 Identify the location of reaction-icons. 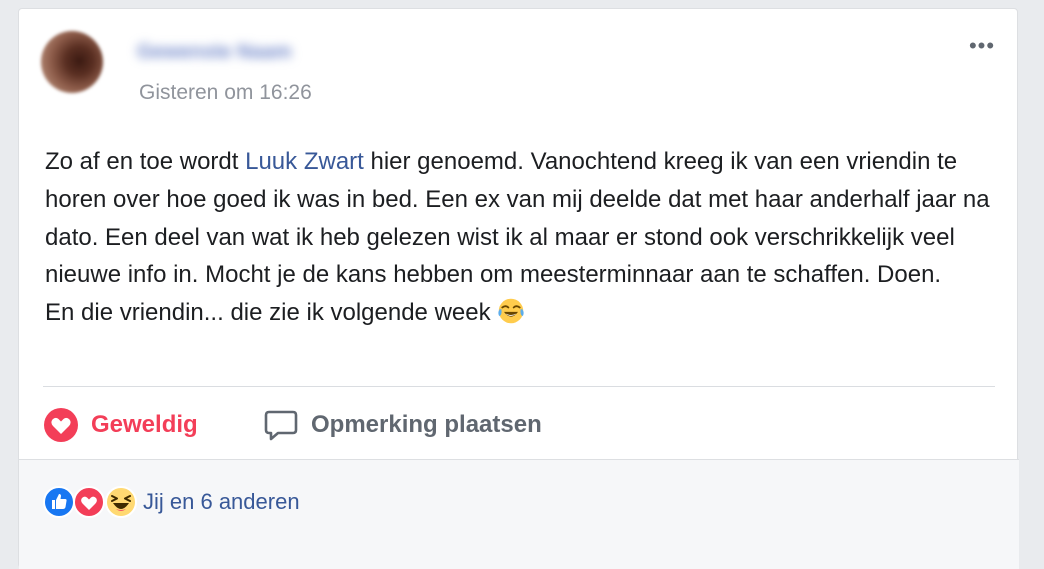
(91, 502).